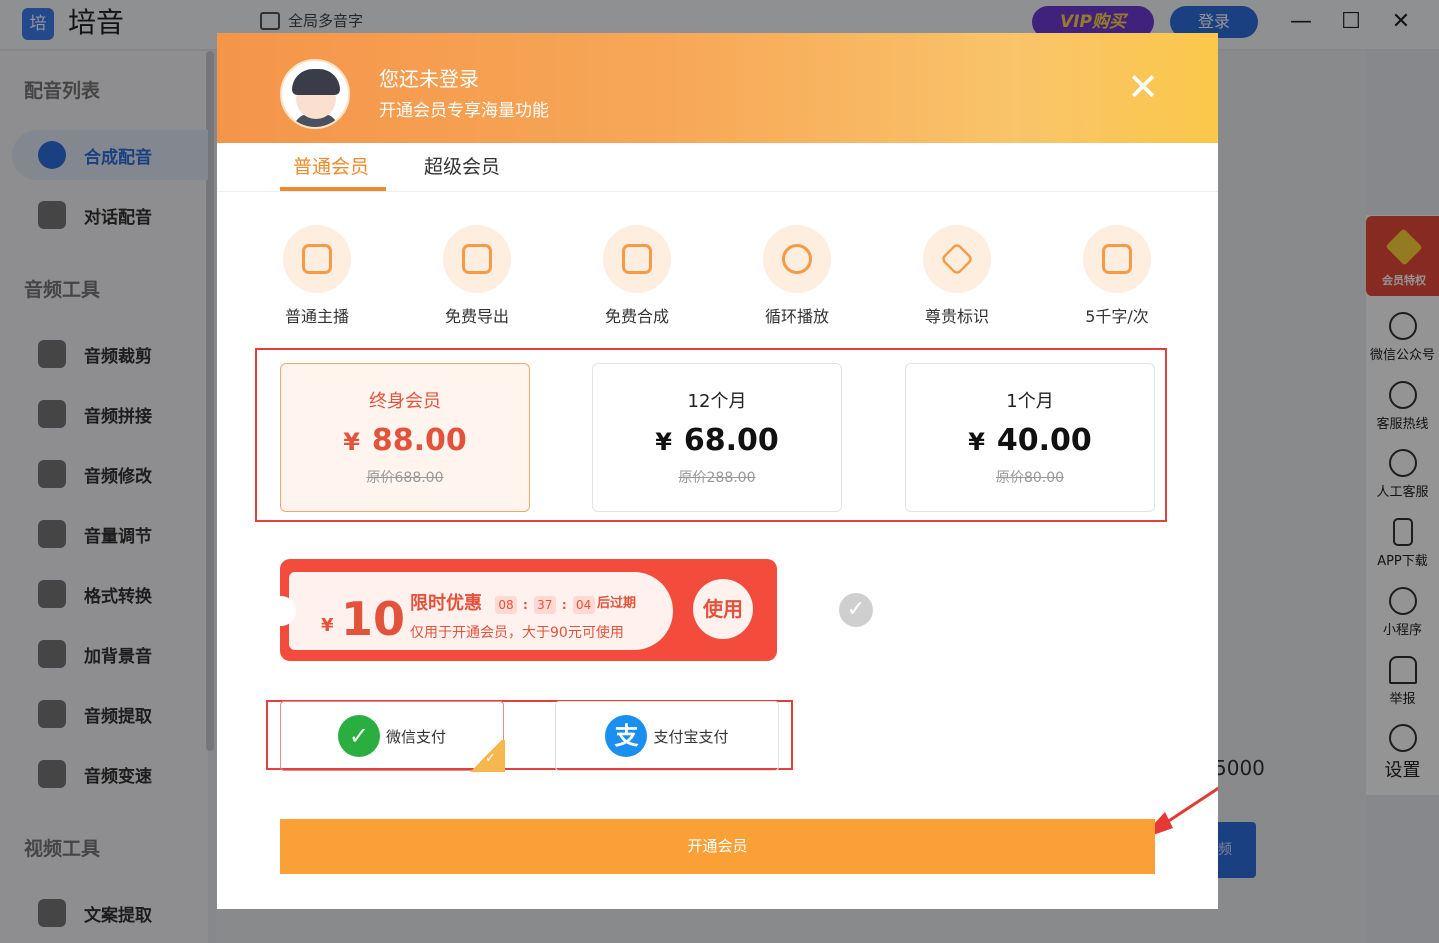 Image resolution: width=1439 pixels, height=943 pixels. Describe the element at coordinates (429, 79) in the screenshot. I see `modal-title: 您还未登录` at that location.